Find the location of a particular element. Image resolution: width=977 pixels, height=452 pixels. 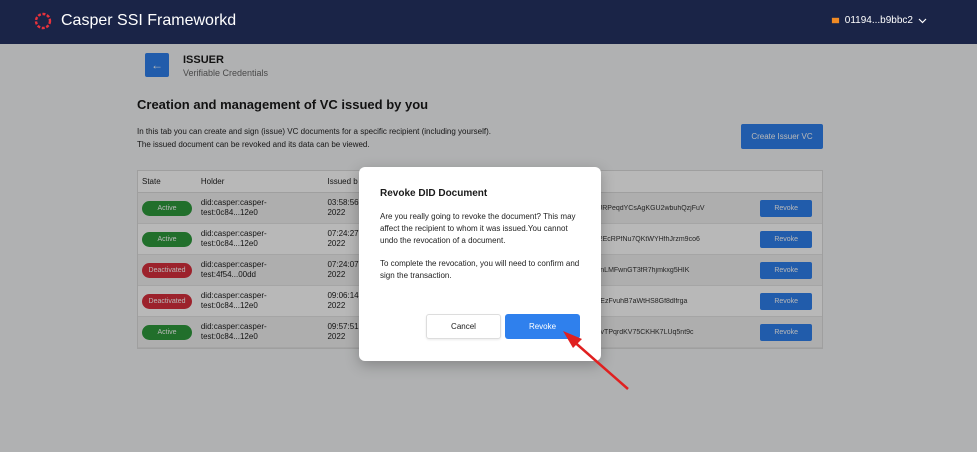

modal-title: Revoke DID Document is located at coordinates (434, 193).